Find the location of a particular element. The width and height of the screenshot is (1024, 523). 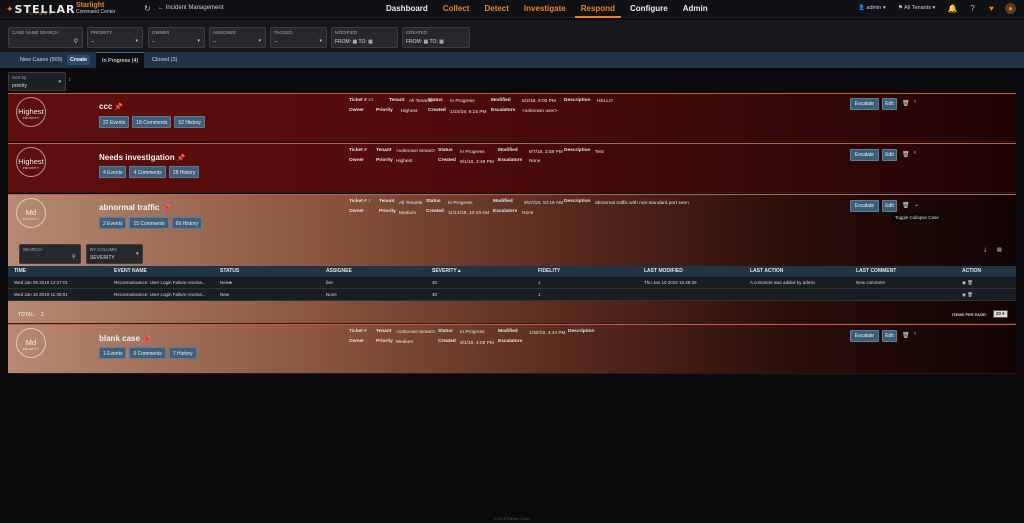

user-icon: 👤 is located at coordinates (861, 8).